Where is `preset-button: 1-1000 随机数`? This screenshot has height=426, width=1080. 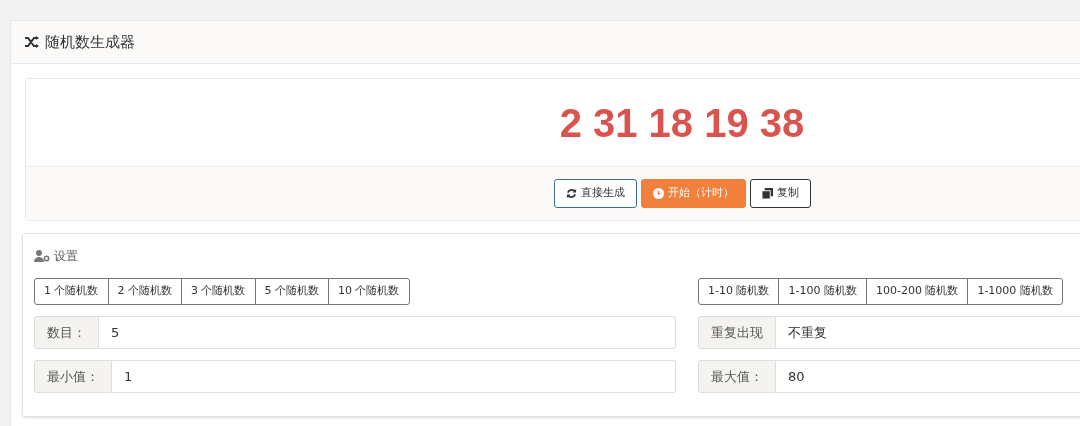
preset-button: 1-1000 随机数 is located at coordinates (1015, 291).